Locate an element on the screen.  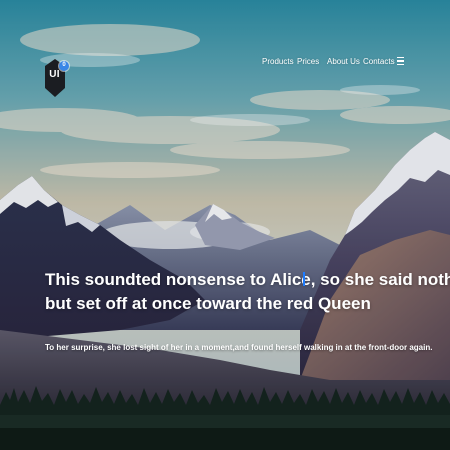
top-navigation: Products Prices About Us Contacts is located at coordinates (225, 64).